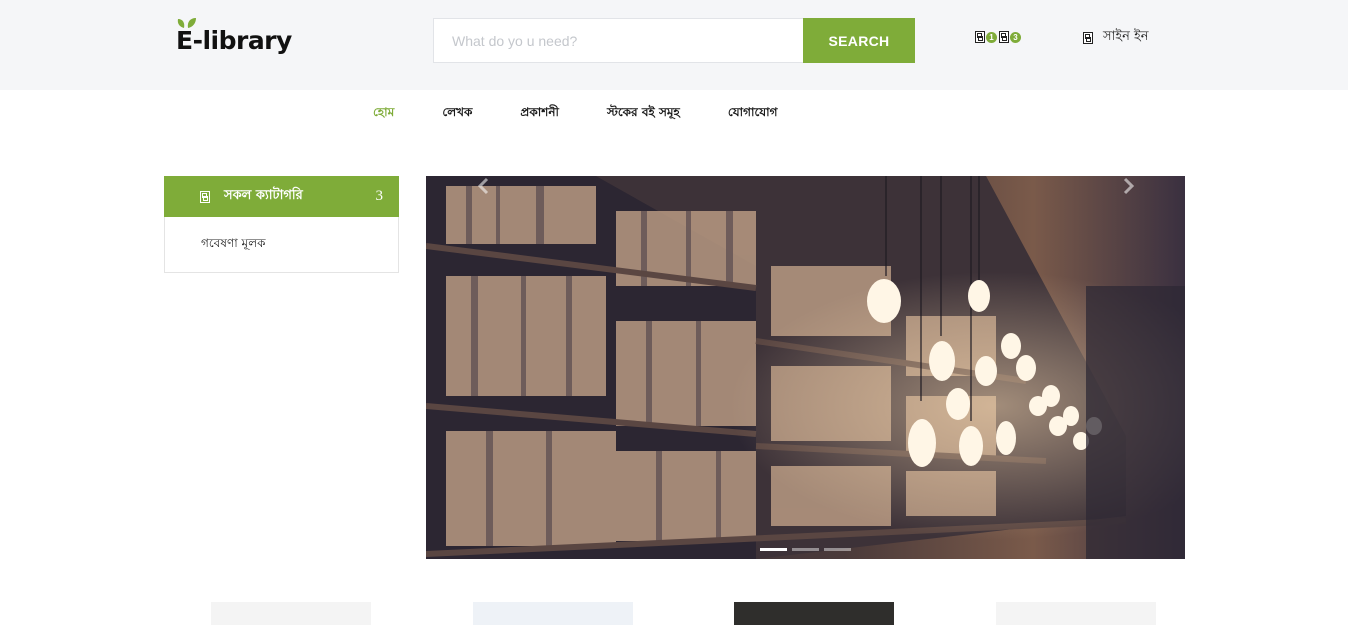  What do you see at coordinates (753, 114) in the screenshot?
I see `nav-item-contact: যোগাযোগ` at bounding box center [753, 114].